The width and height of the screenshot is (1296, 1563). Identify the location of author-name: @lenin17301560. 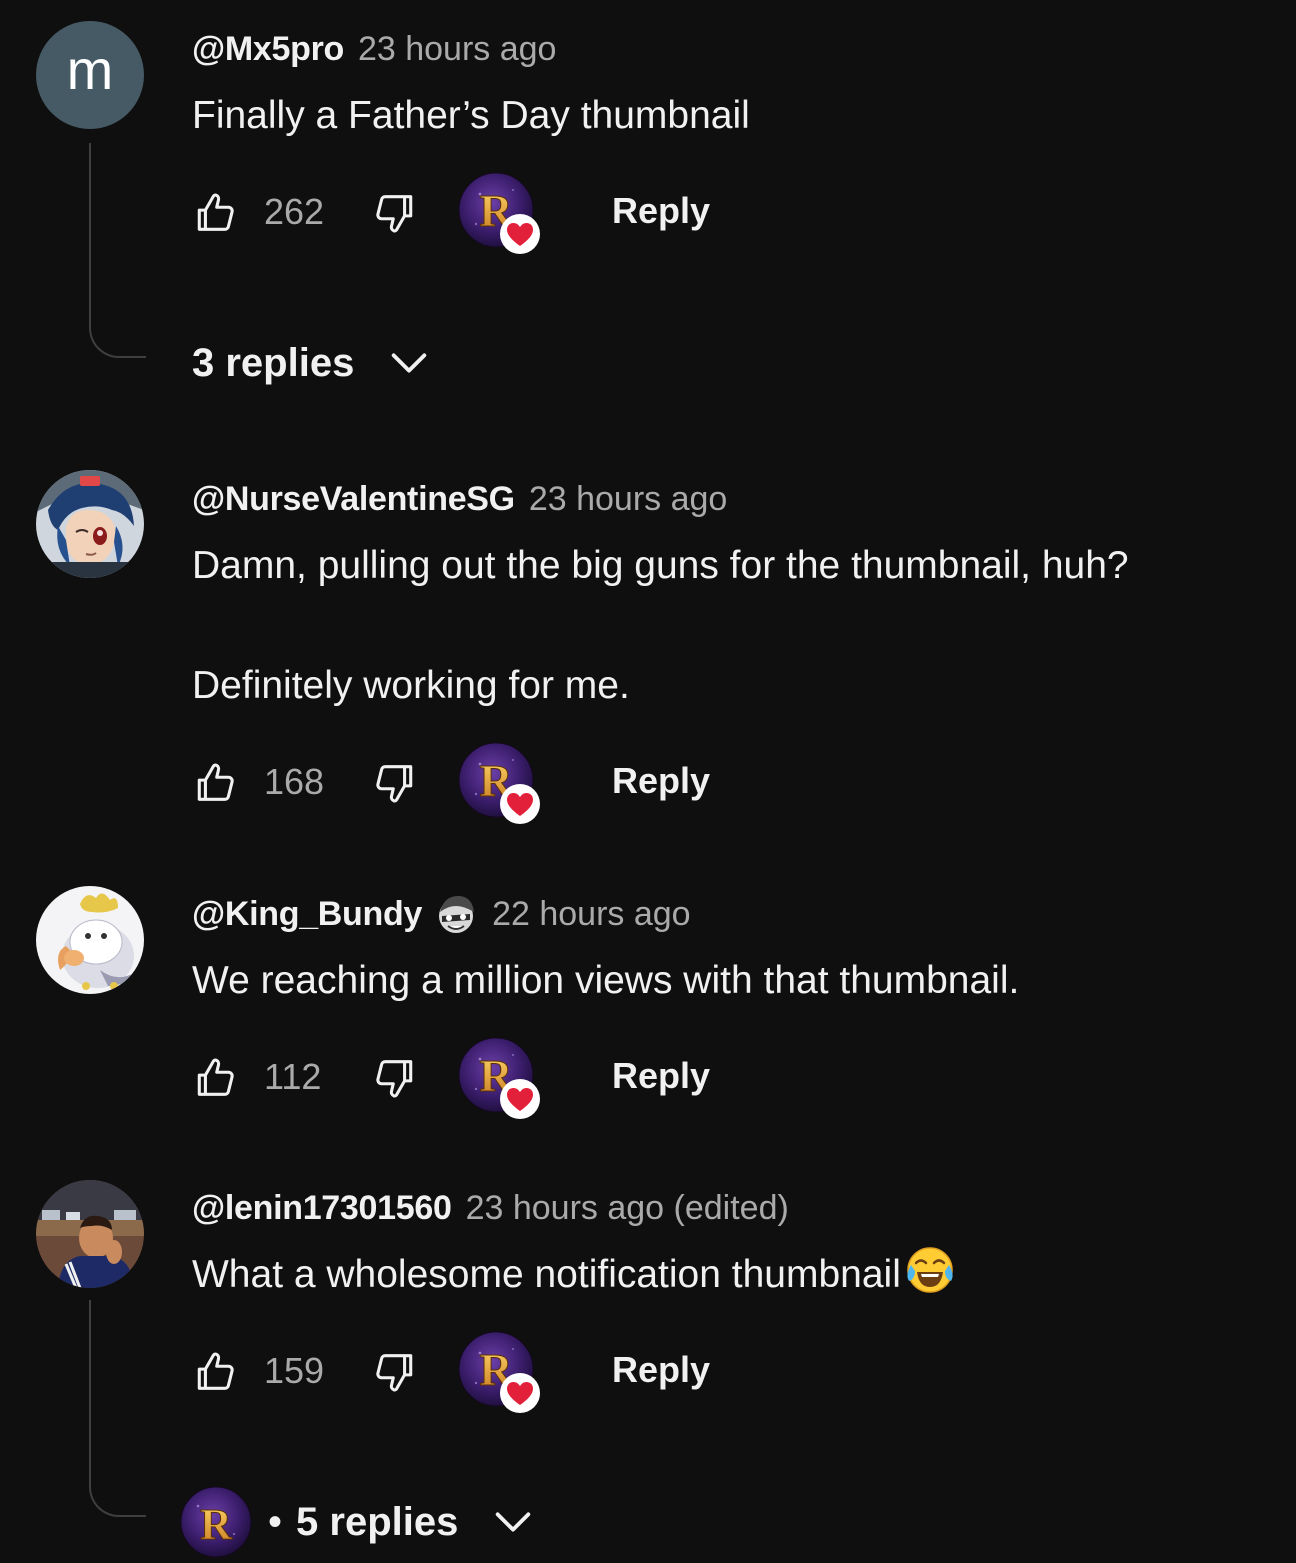
(322, 1208).